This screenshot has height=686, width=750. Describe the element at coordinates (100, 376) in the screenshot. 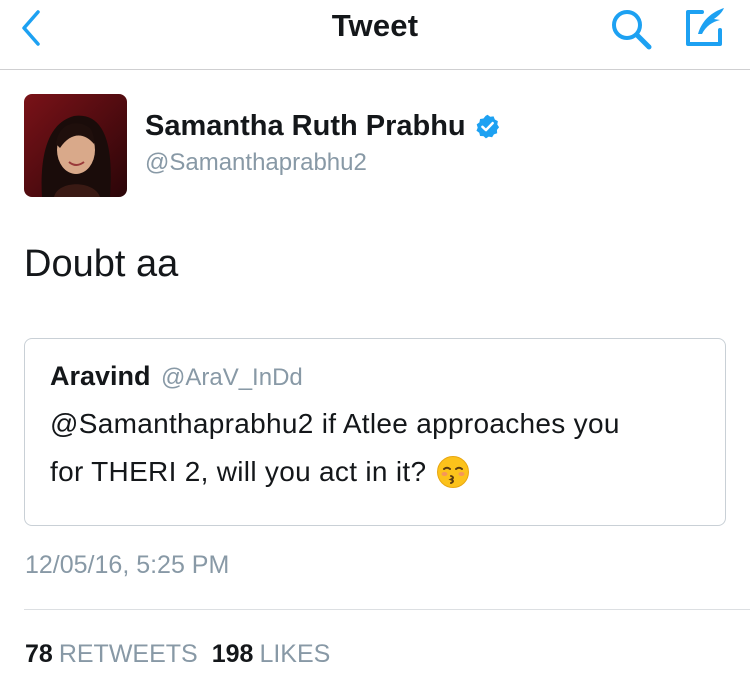

I see `quoted-author-name: Aravind` at that location.